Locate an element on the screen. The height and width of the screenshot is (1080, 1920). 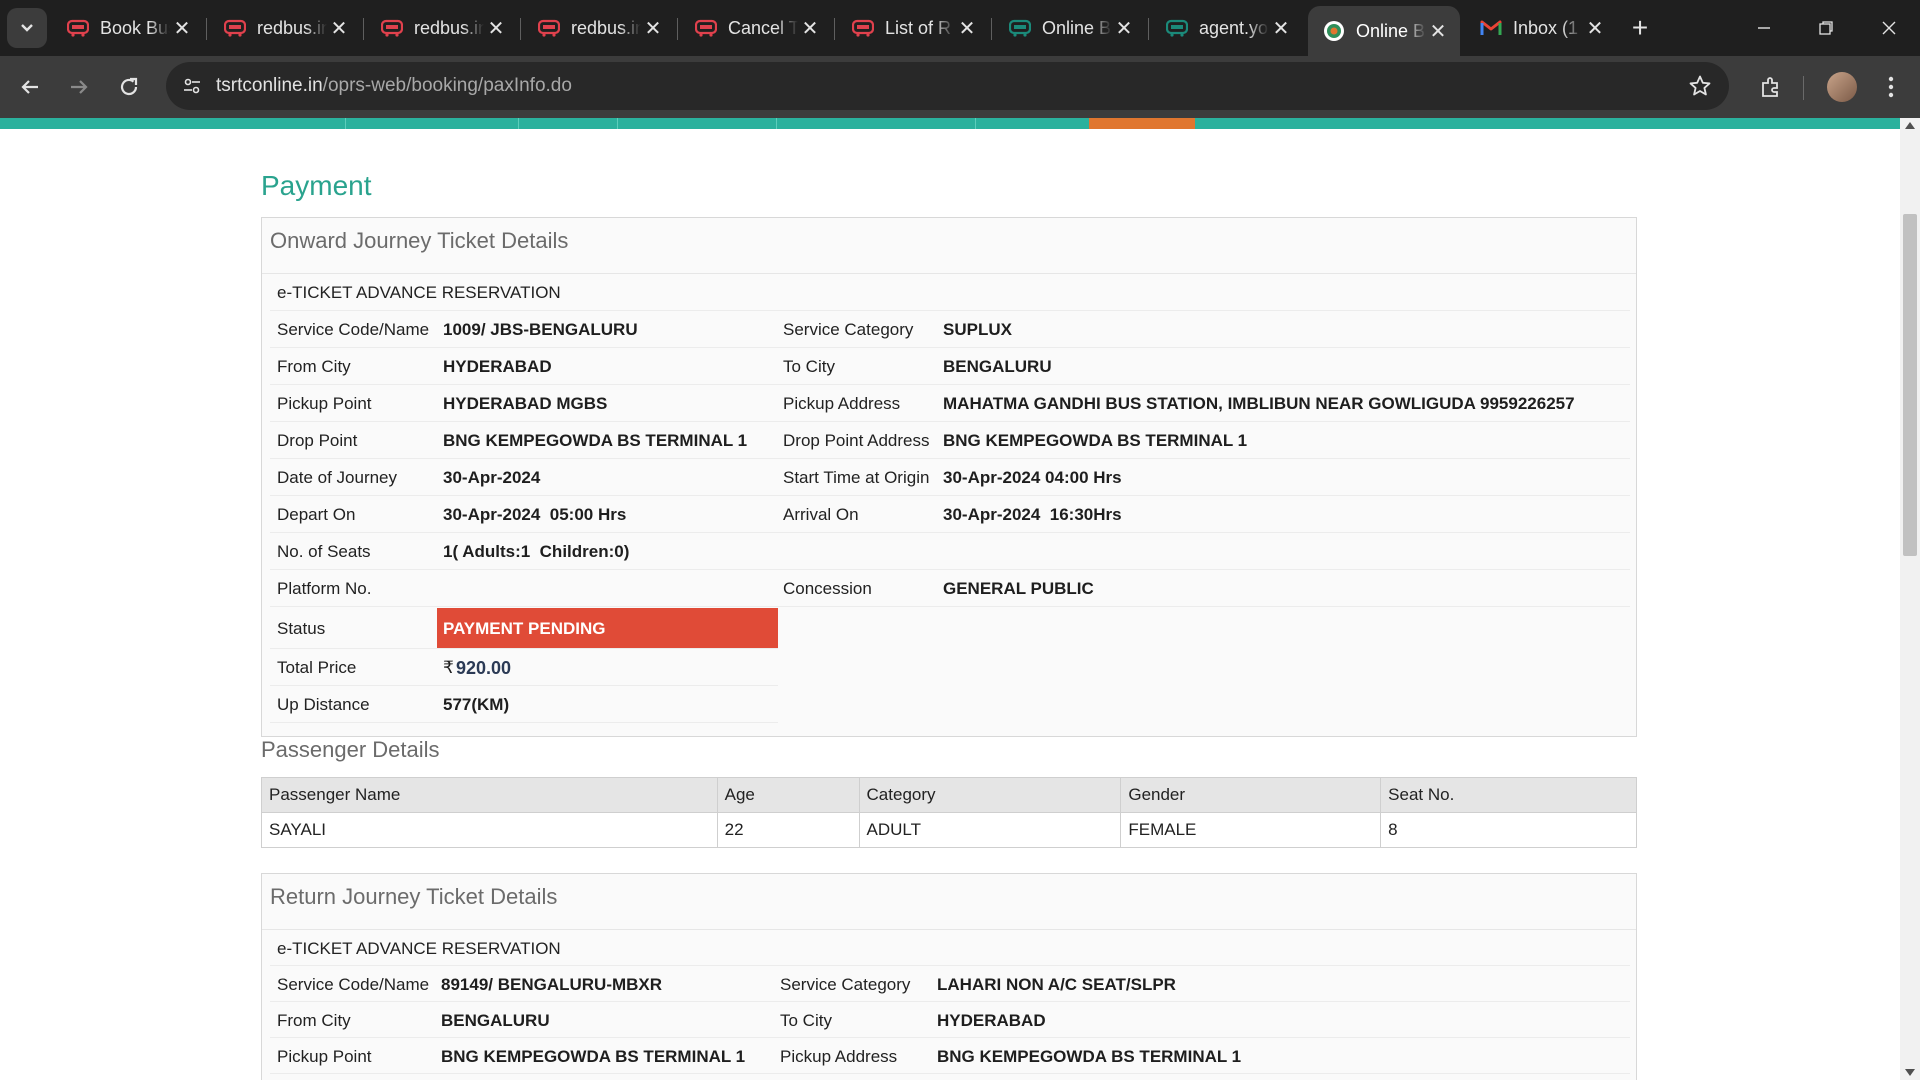
passenger-section-title: Passenger Details is located at coordinates (350, 749).